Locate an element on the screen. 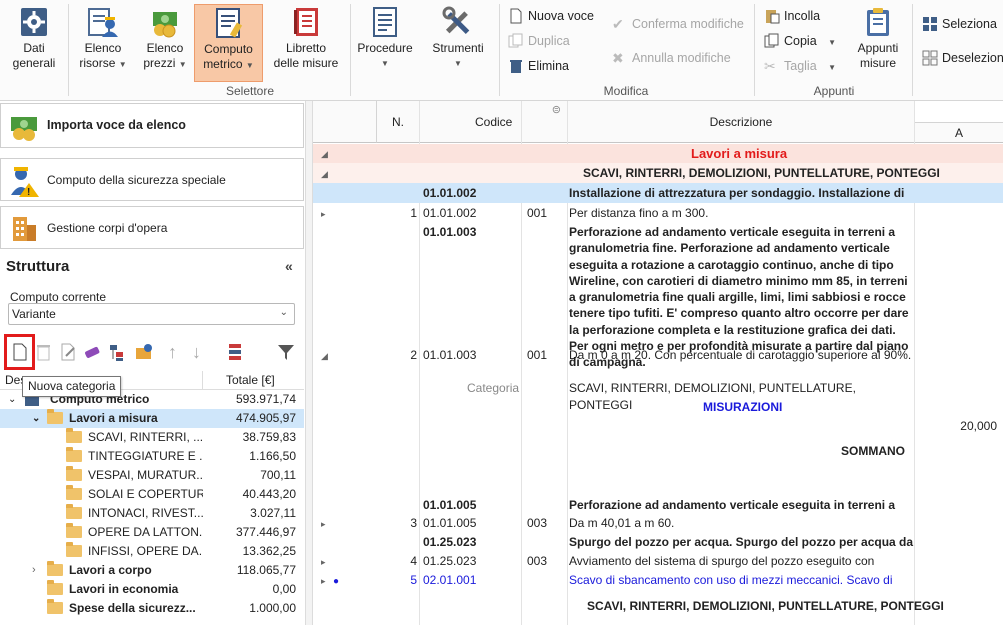 This screenshot has height=625, width=1003. select-grid-icon is located at coordinates (930, 24).